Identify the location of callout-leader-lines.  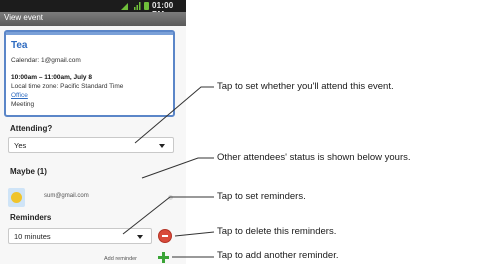
(168, 172).